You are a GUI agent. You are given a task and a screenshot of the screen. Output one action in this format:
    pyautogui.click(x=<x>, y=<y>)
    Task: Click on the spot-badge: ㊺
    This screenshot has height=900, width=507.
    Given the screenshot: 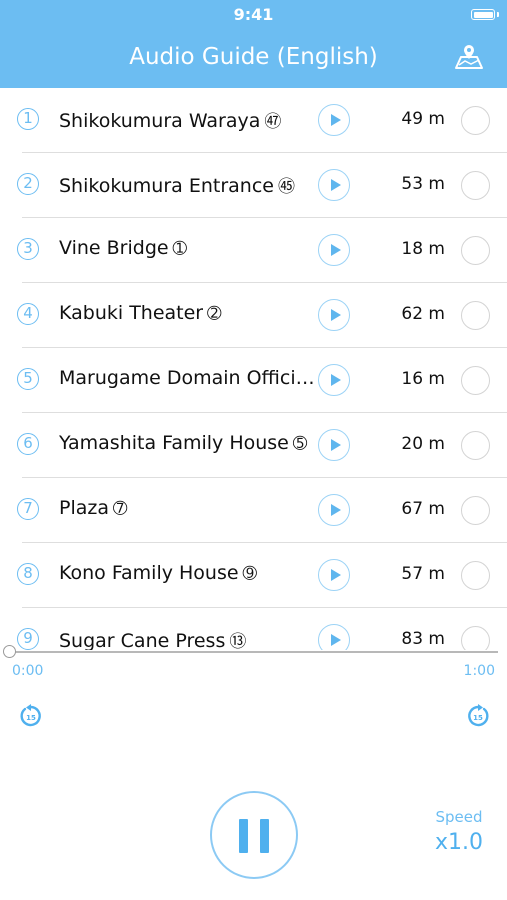 What is the action you would take?
    pyautogui.click(x=286, y=187)
    